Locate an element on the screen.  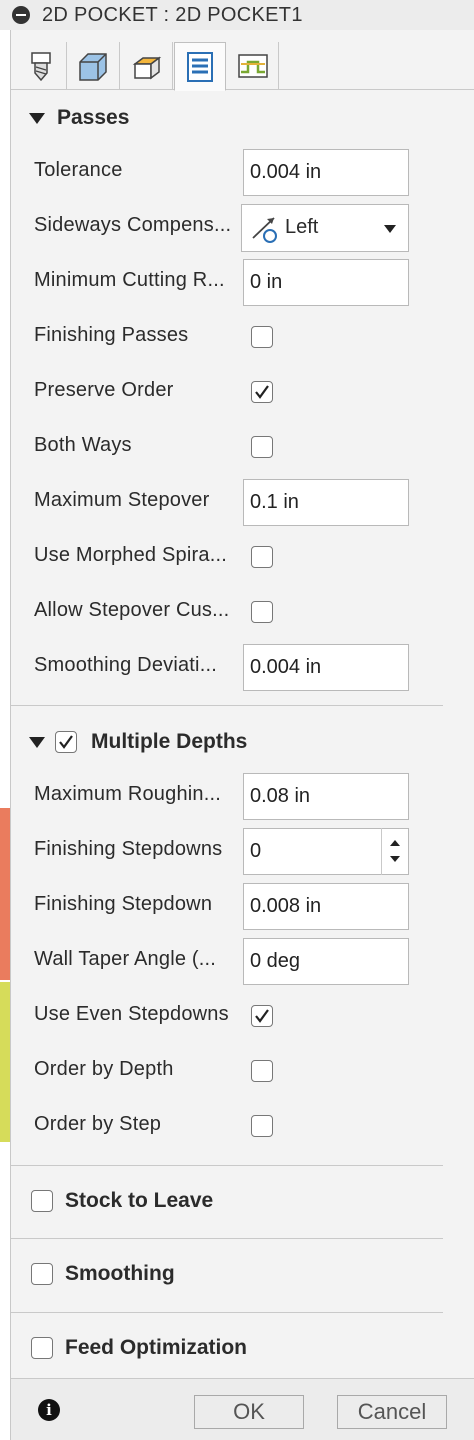
finishing-passes-row: Finishing Passes is located at coordinates (242, 337).